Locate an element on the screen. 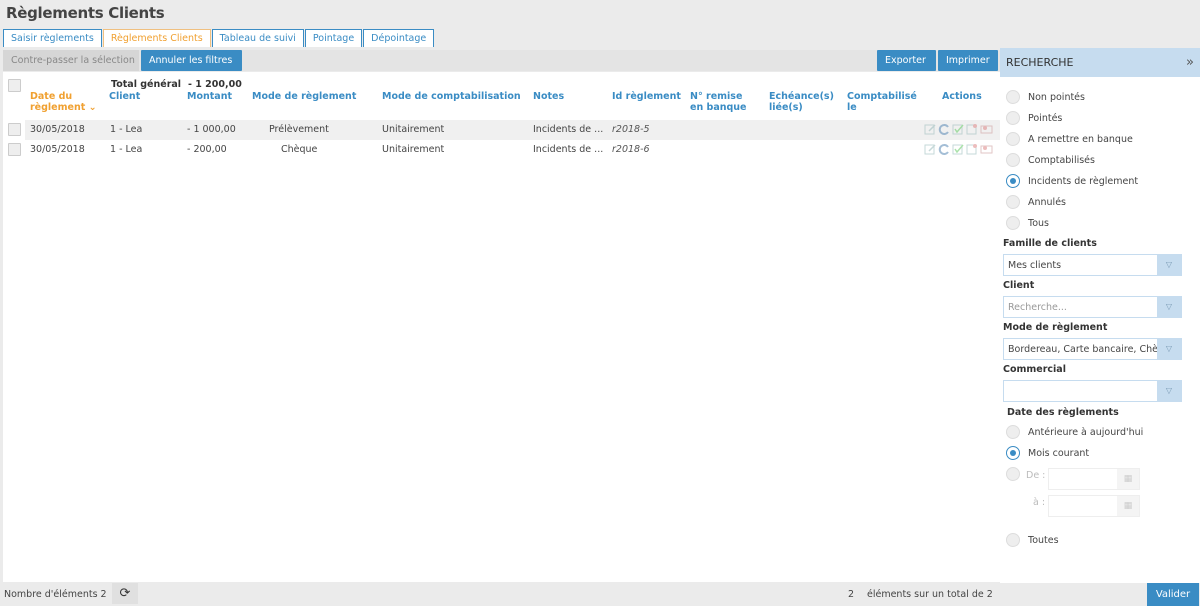 Image resolution: width=1200 pixels, height=606 pixels. payment-mode-select: Bordereau, Carte bancaire, Chèq ▽ is located at coordinates (1092, 349).